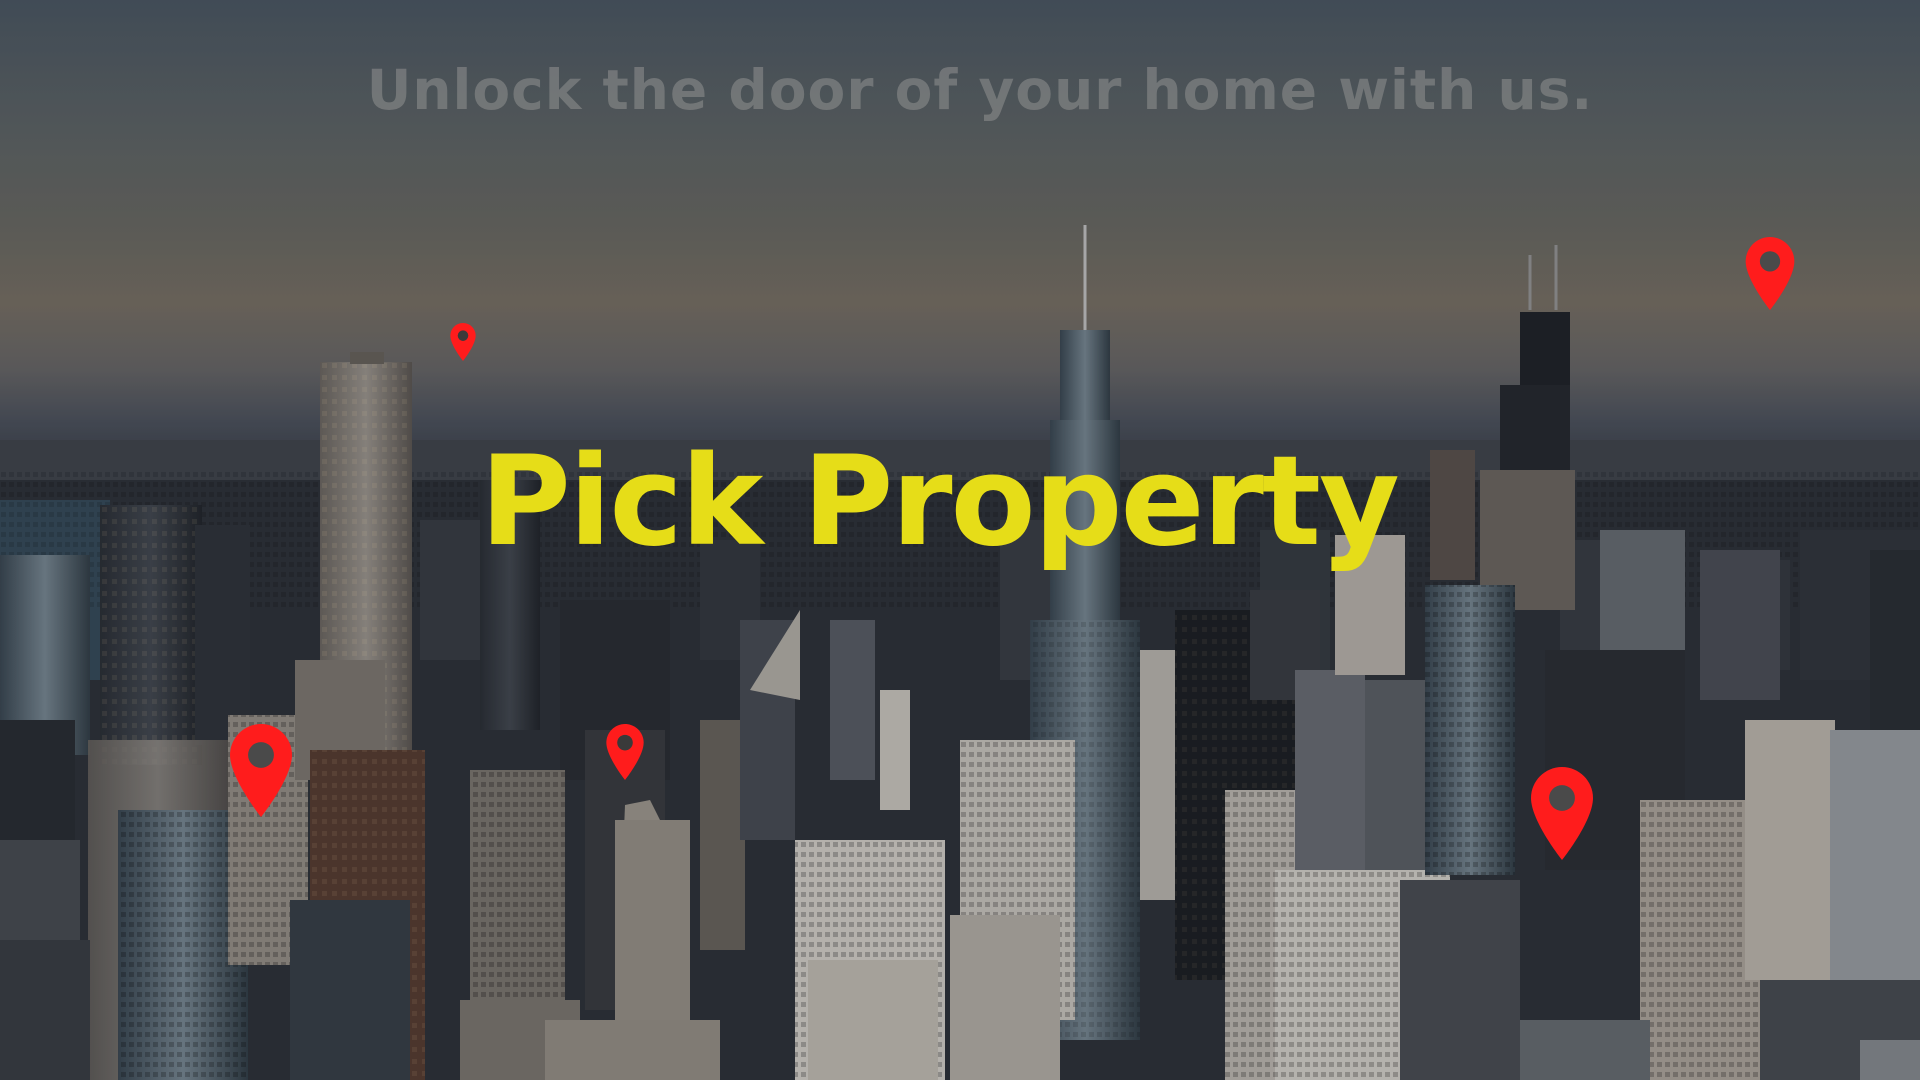 The width and height of the screenshot is (1920, 1080). Describe the element at coordinates (980, 90) in the screenshot. I see `hero-tagline: Unlock the door of your home with us.` at that location.